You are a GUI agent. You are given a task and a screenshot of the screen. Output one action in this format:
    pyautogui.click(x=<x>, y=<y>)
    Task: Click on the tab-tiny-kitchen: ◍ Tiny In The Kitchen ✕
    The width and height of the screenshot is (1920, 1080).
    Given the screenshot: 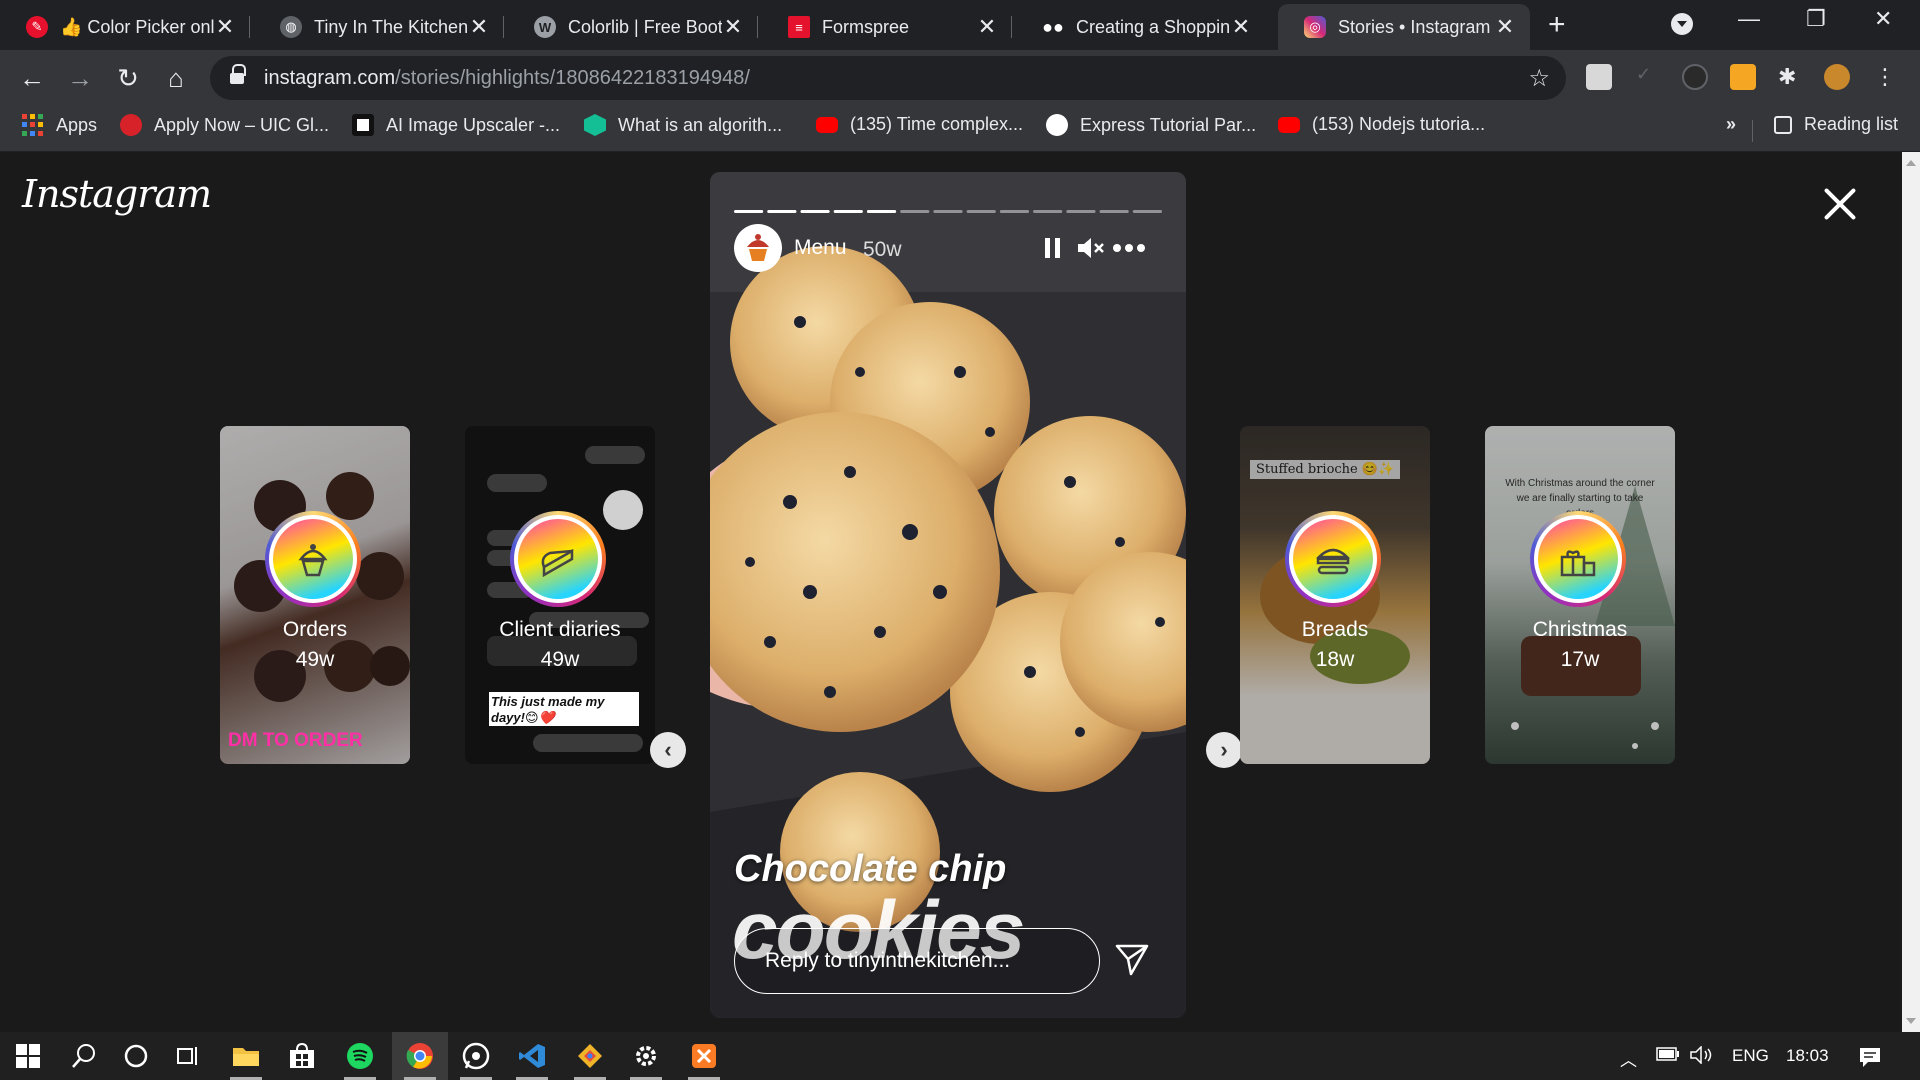 What is the action you would take?
    pyautogui.click(x=379, y=27)
    